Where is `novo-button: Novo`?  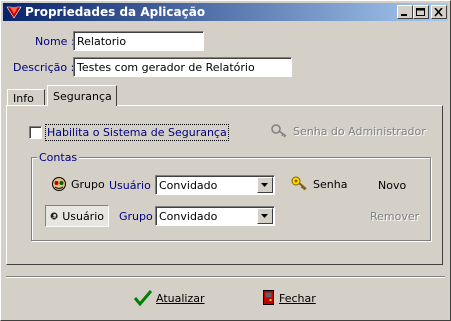 novo-button: Novo is located at coordinates (392, 185).